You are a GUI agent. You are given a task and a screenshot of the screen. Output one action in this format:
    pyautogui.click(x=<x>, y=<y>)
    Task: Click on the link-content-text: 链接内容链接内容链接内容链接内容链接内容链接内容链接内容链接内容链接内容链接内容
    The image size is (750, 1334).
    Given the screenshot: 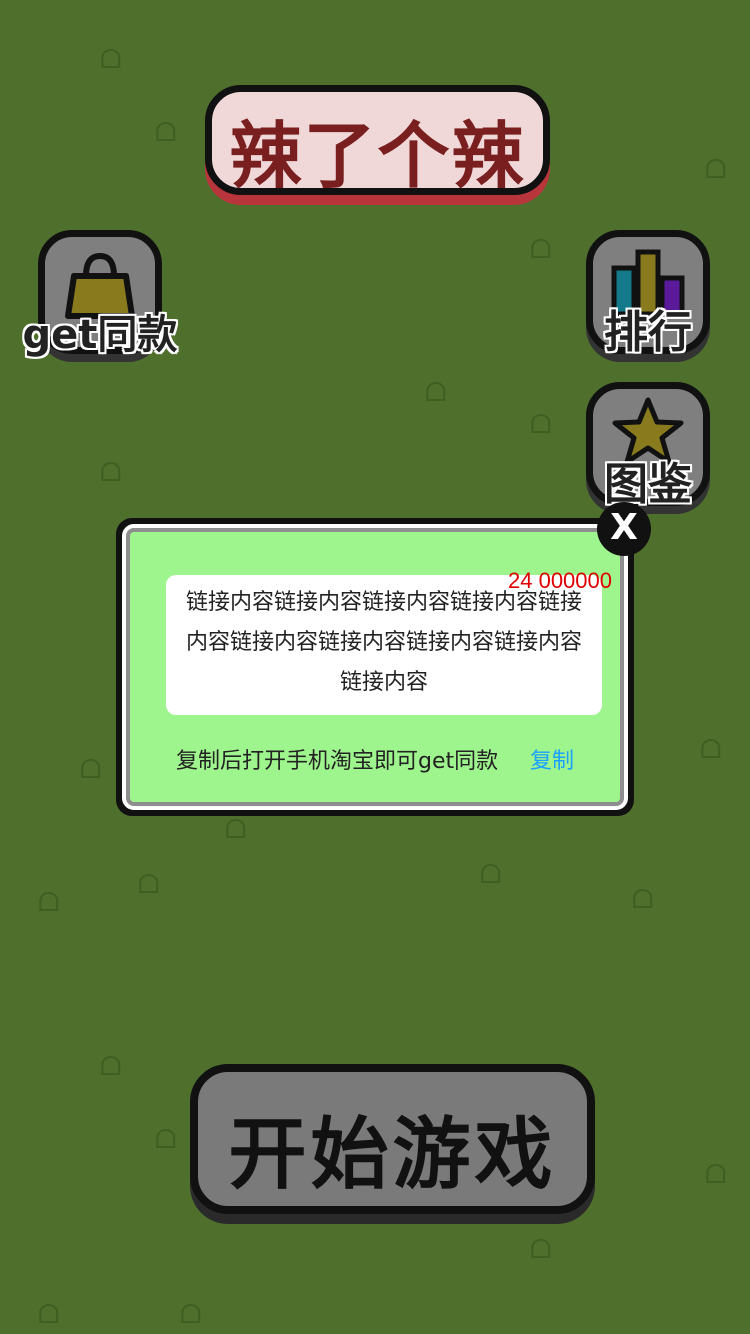 What is the action you would take?
    pyautogui.click(x=384, y=643)
    